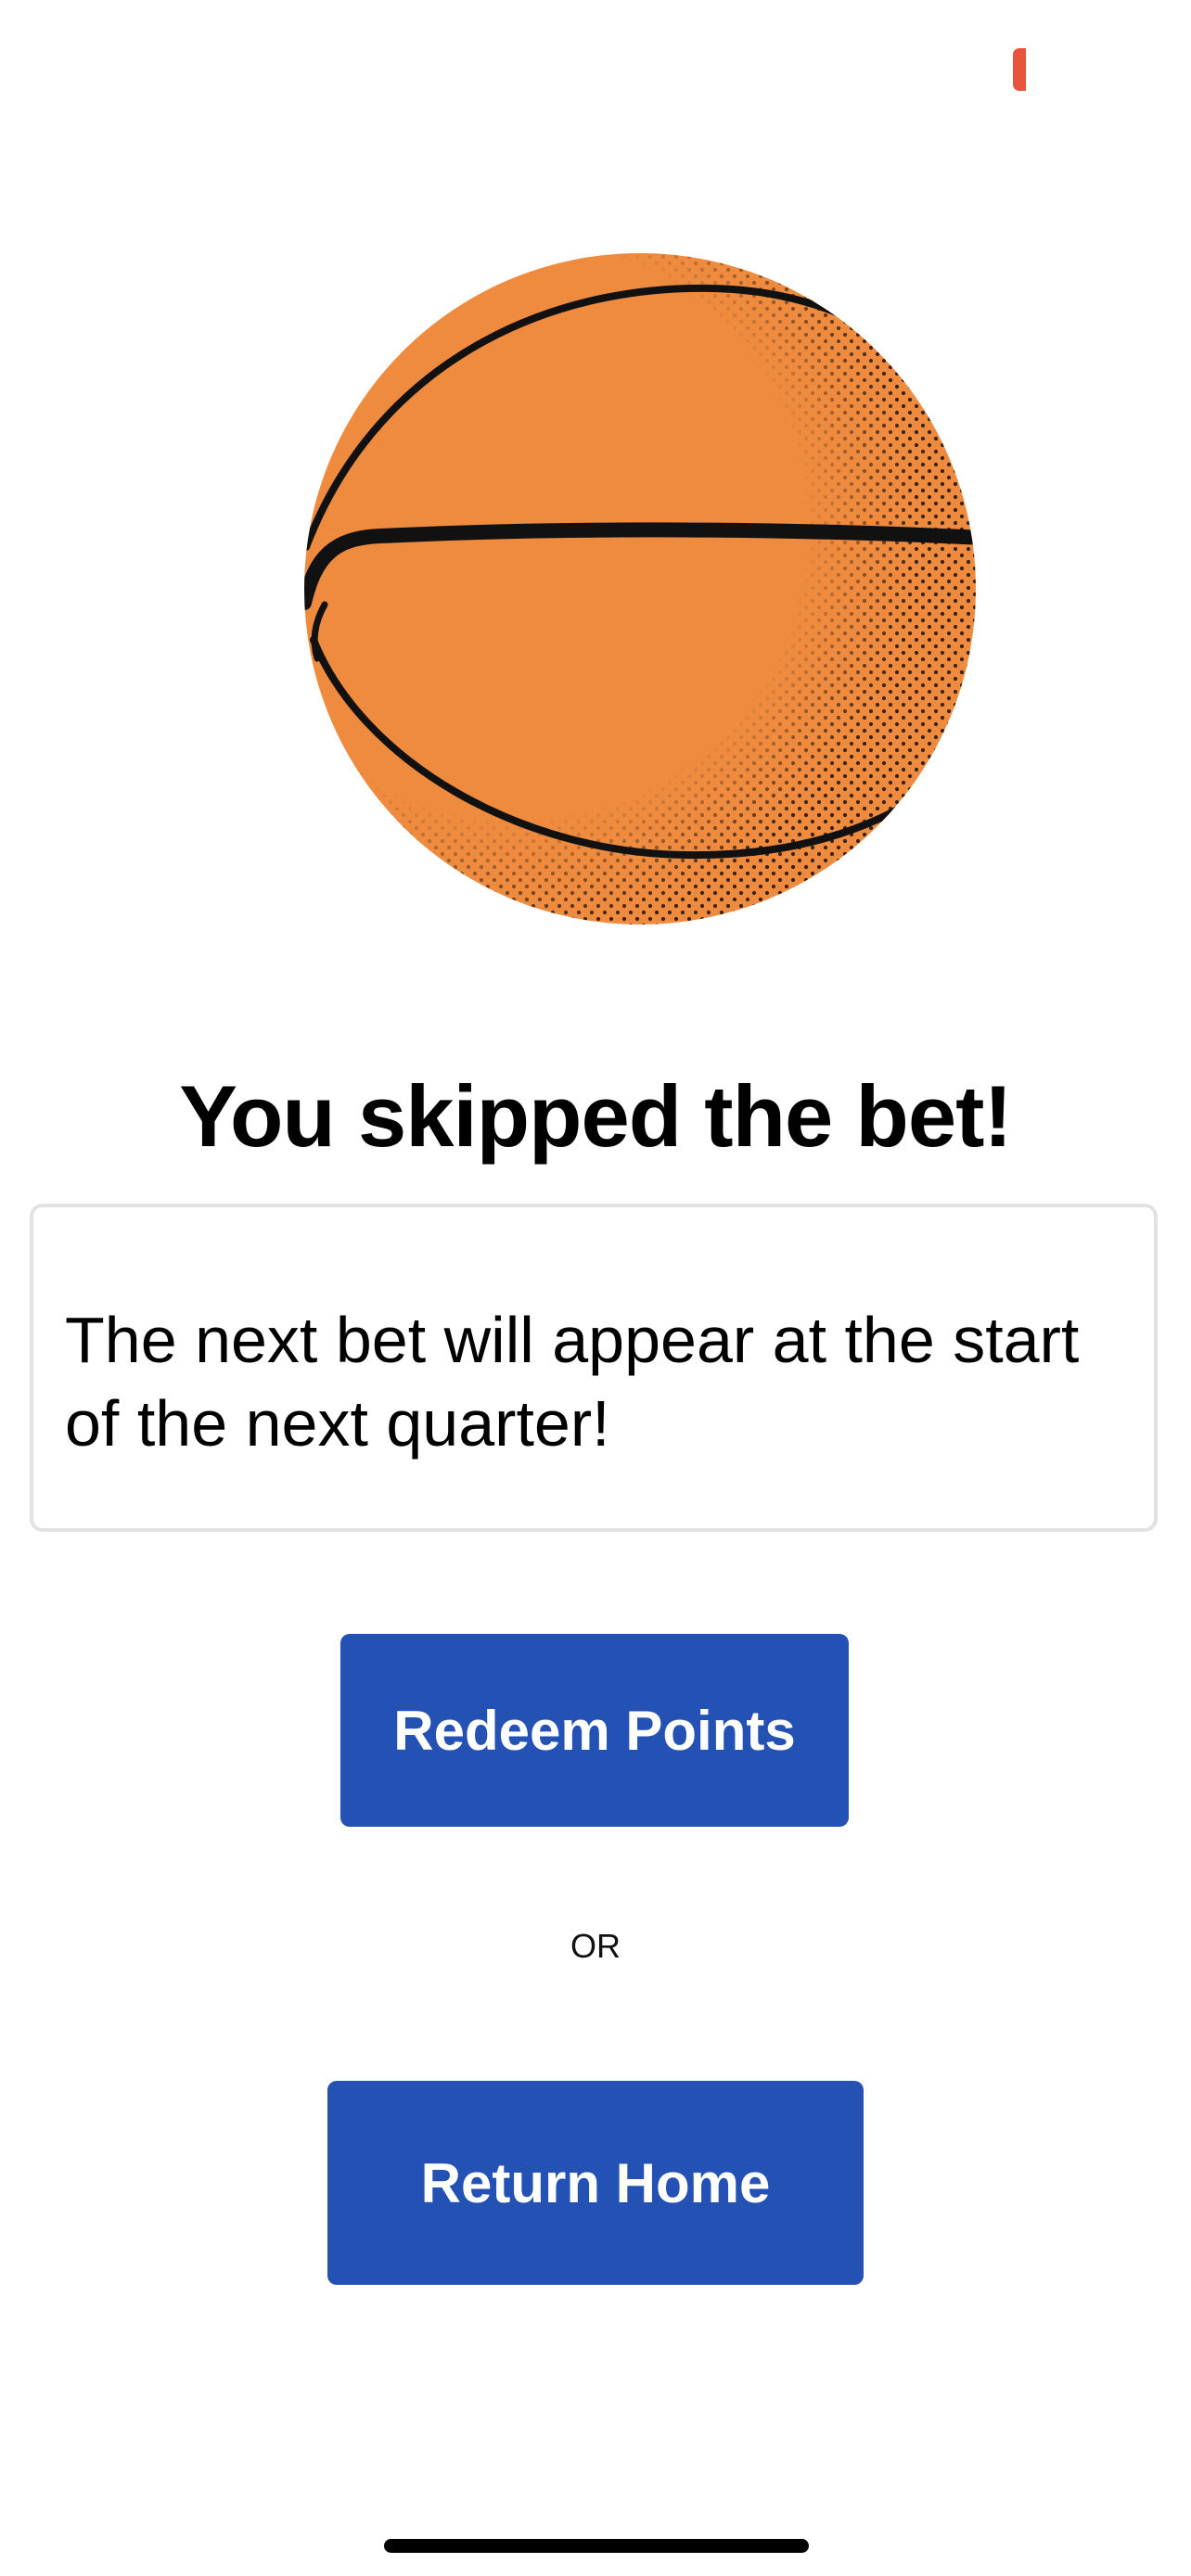  Describe the element at coordinates (597, 2546) in the screenshot. I see `home-indicator` at that location.